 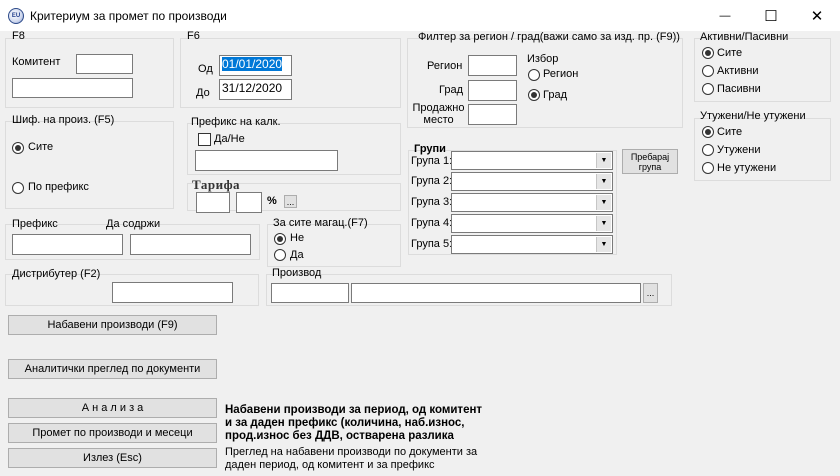 I want to click on radio-warehouse-no, so click(x=280, y=239).